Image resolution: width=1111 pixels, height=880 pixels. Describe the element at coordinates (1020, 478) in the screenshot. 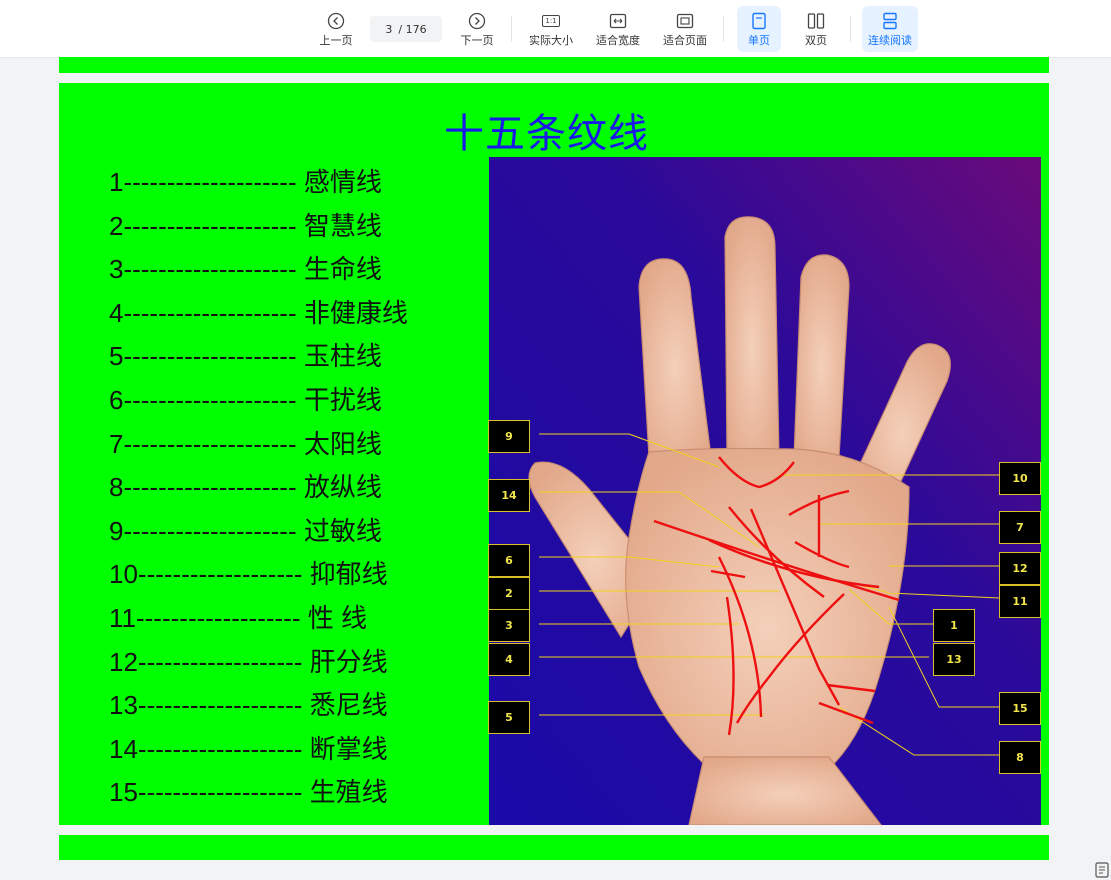

I see `palm-label-box: 10` at that location.